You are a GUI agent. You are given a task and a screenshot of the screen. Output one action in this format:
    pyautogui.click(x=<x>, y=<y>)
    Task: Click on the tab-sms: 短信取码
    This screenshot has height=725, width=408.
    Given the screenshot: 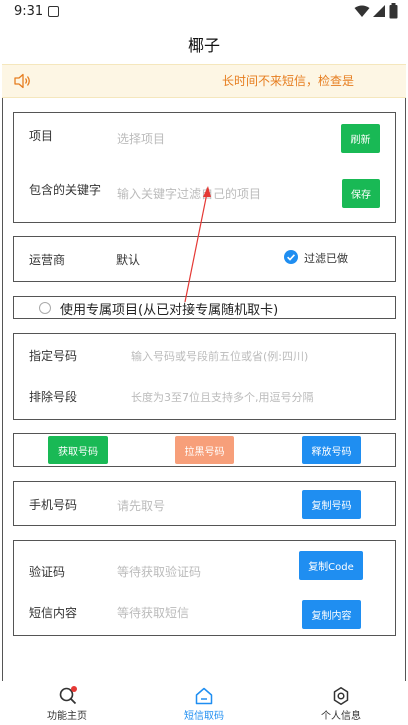 What is the action you would take?
    pyautogui.click(x=204, y=704)
    